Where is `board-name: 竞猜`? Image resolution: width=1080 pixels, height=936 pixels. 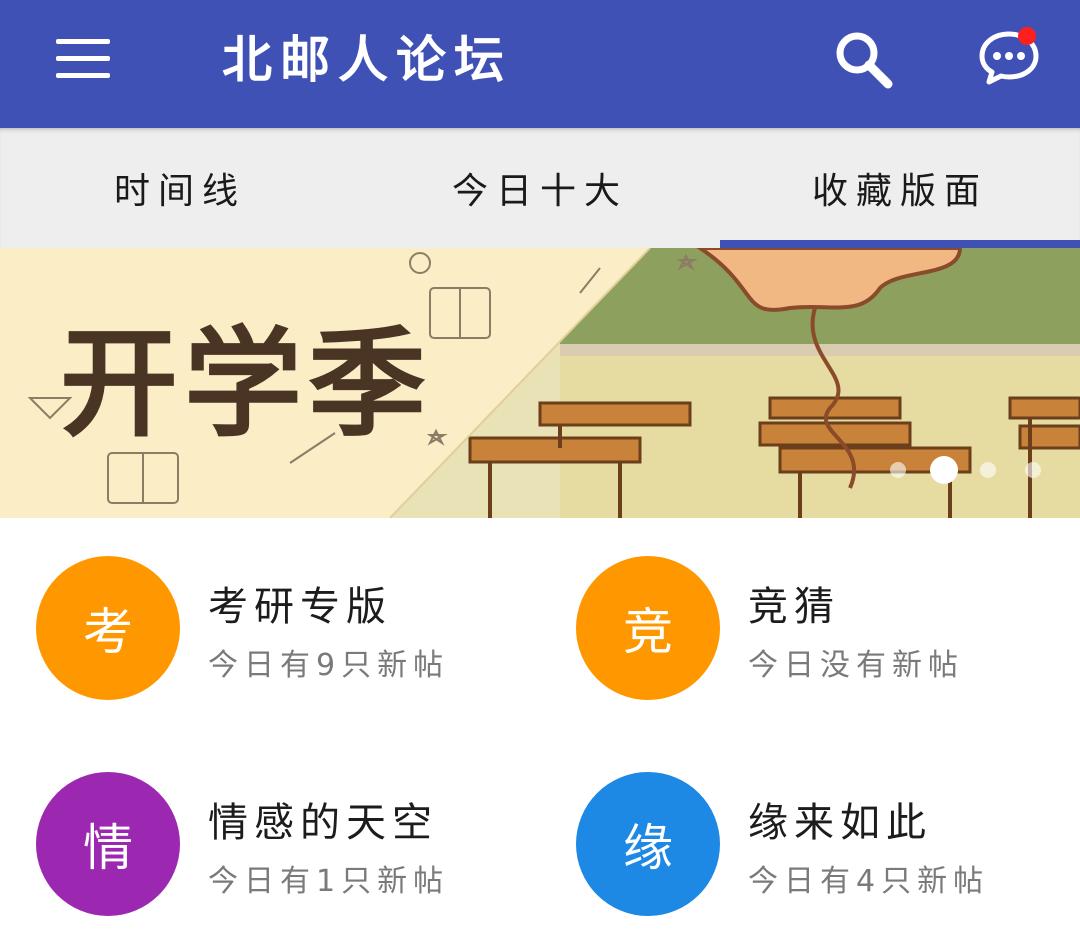 board-name: 竞猜 is located at coordinates (794, 607).